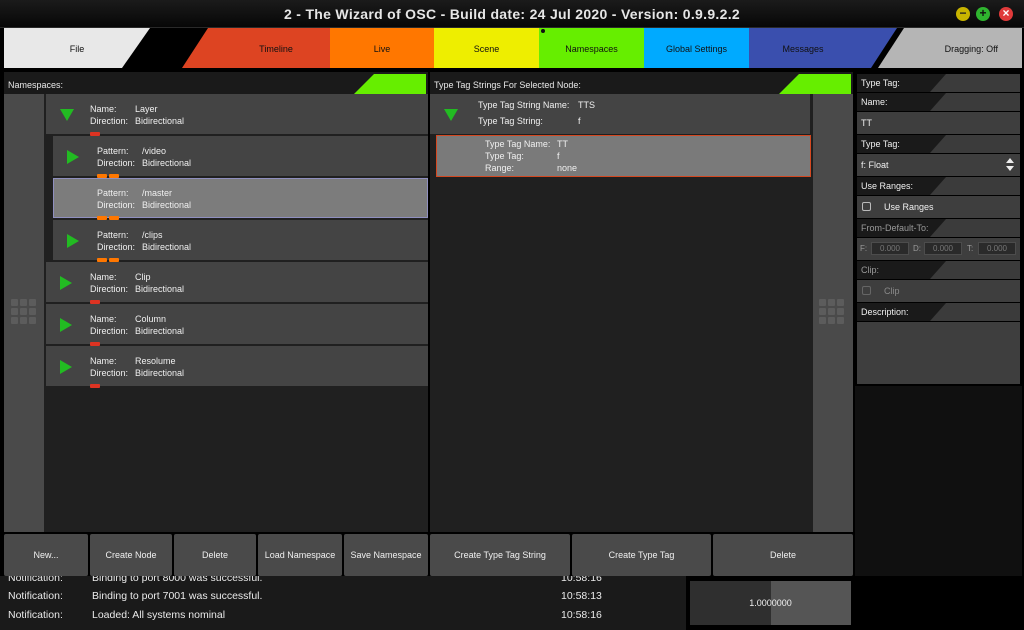  Describe the element at coordinates (154, 151) in the screenshot. I see `pattern-value: /video` at that location.